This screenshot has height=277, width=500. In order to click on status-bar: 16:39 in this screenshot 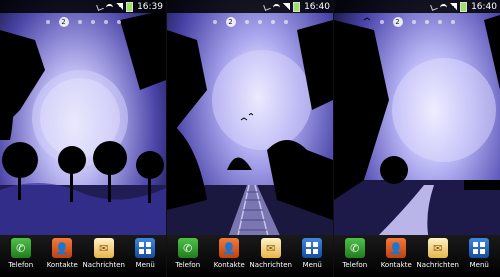, I will do `click(83, 6)`.